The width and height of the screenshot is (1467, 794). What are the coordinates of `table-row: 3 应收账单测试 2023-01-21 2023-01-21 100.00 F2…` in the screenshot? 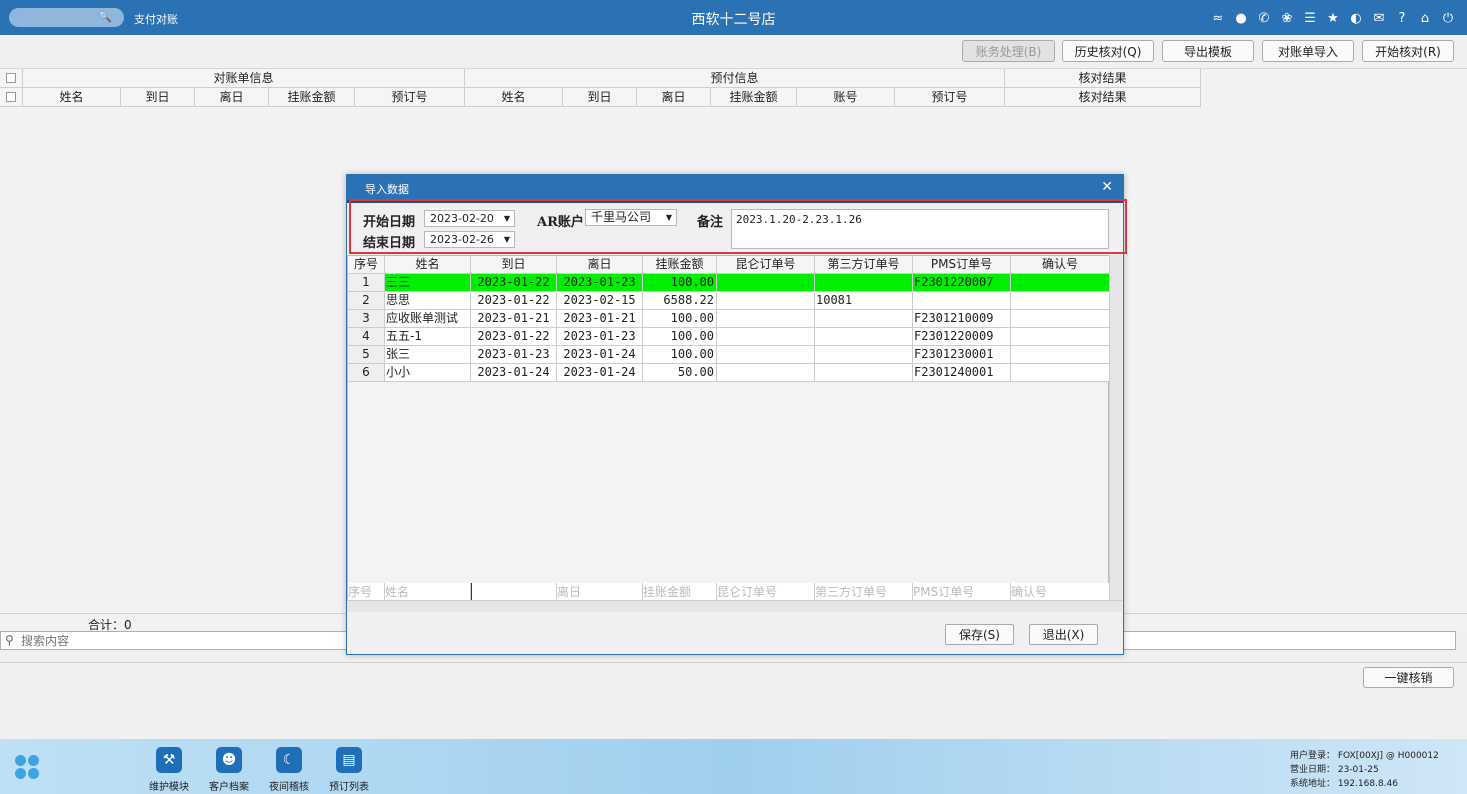 It's located at (729, 319).